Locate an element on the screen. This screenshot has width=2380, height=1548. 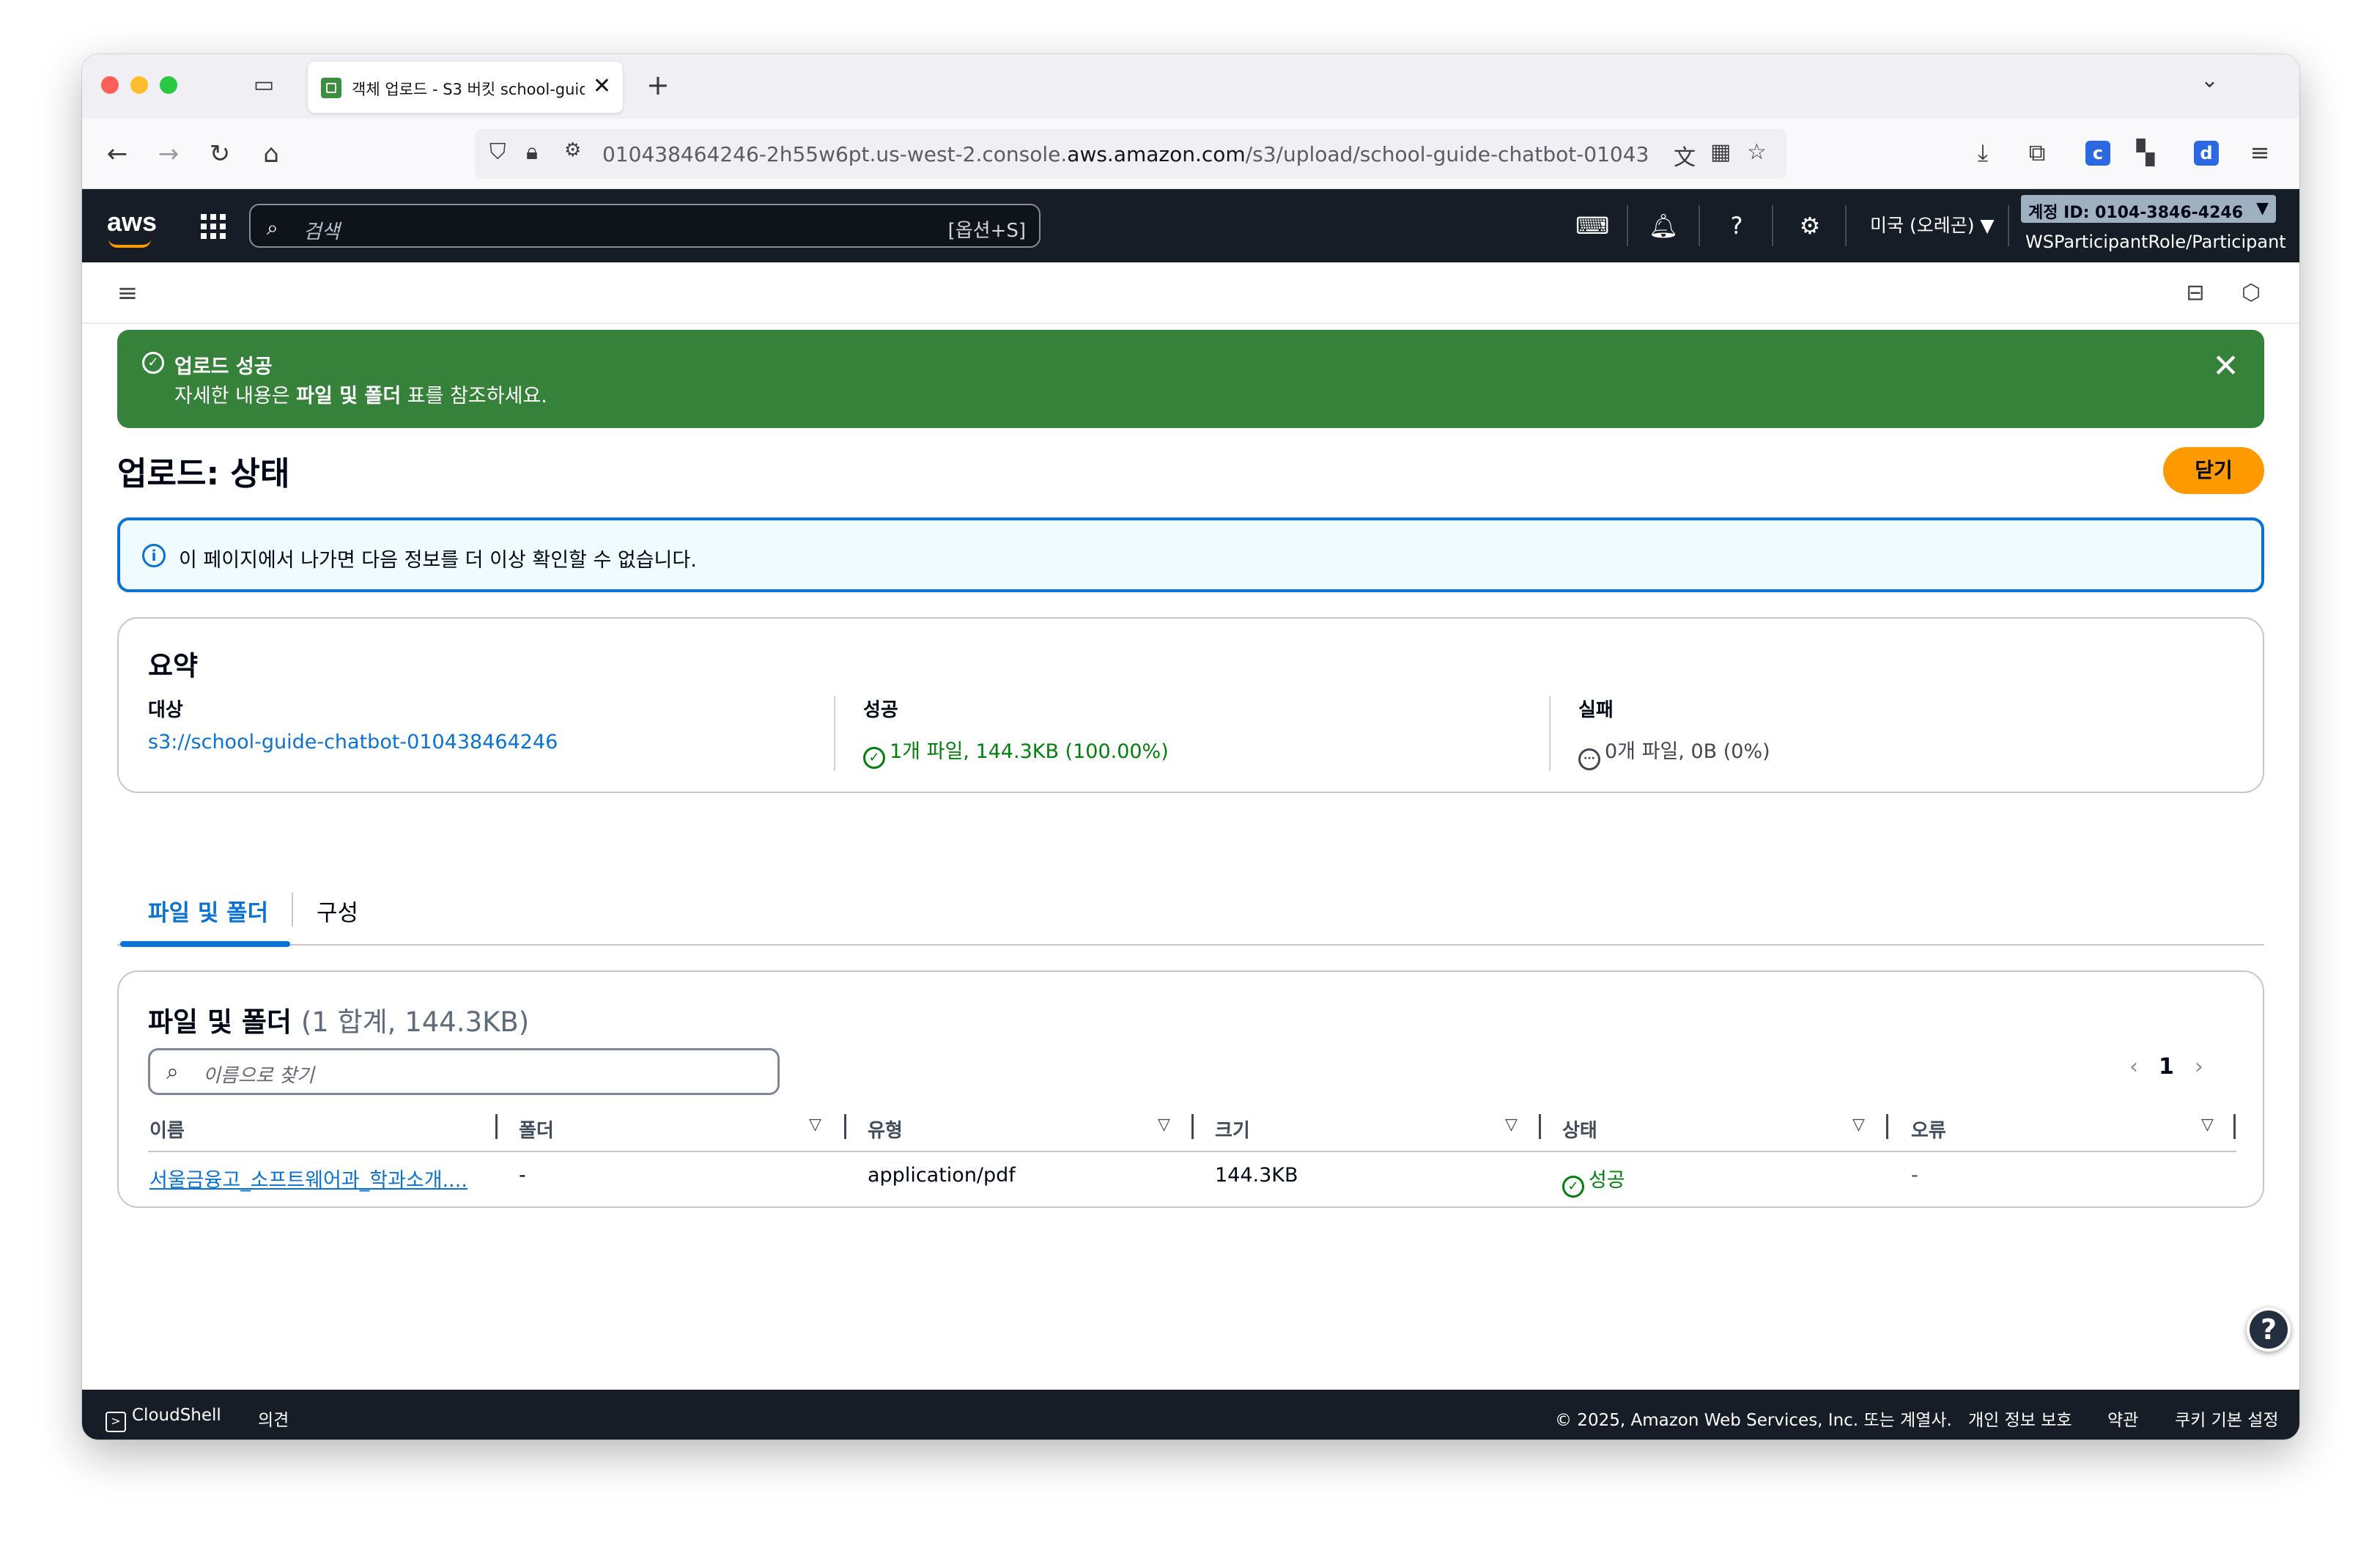
side-panel-icon: ⊟ is located at coordinates (2195, 293).